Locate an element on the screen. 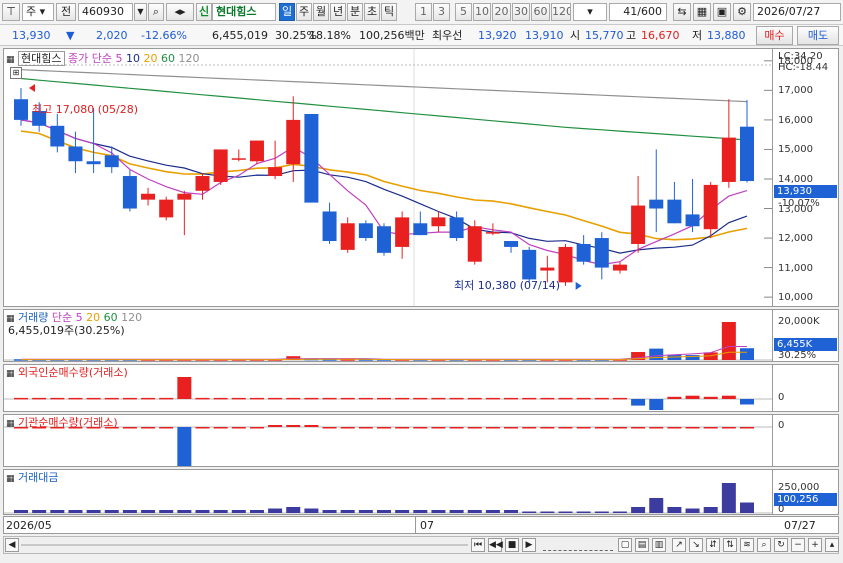 The height and width of the screenshot is (563, 843). search-icon: ⌕ is located at coordinates (156, 12).